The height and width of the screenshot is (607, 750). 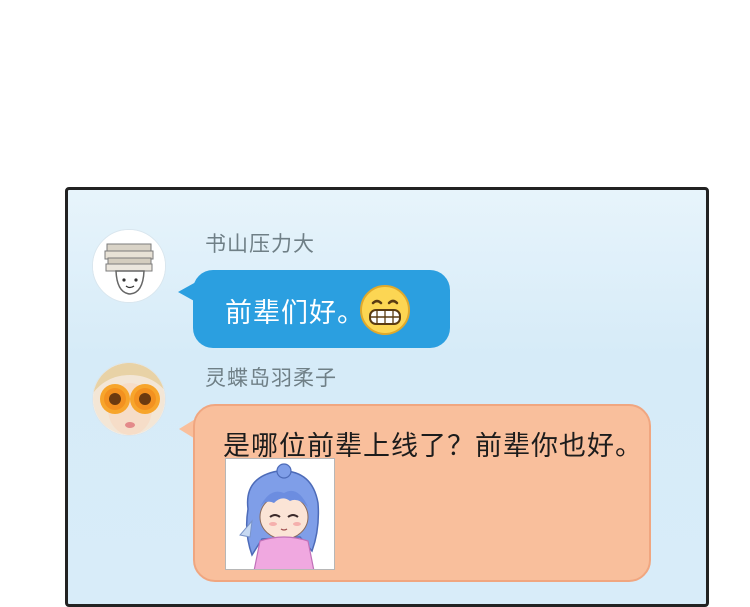 I want to click on blue-haired-girl-sticker-icon, so click(x=280, y=514).